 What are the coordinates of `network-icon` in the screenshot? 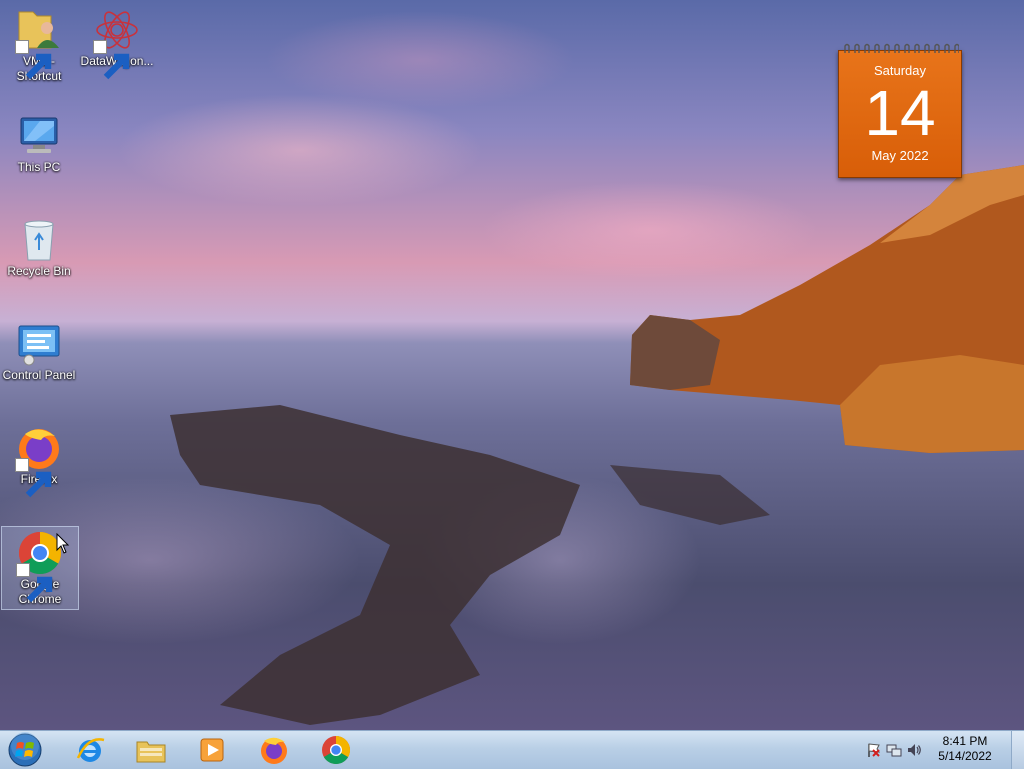 It's located at (894, 750).